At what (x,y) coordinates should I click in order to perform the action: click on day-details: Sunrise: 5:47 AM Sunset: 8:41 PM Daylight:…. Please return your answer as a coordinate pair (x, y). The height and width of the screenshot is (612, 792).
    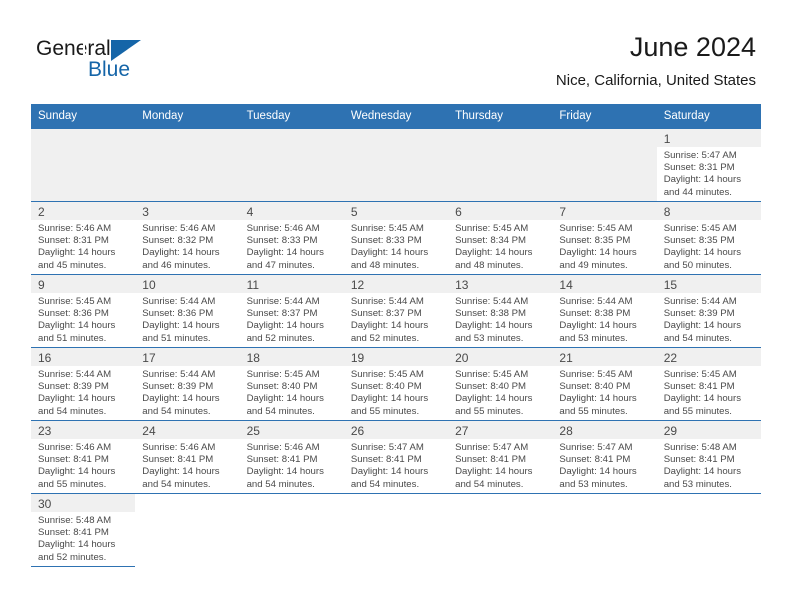
    Looking at the image, I should click on (500, 465).